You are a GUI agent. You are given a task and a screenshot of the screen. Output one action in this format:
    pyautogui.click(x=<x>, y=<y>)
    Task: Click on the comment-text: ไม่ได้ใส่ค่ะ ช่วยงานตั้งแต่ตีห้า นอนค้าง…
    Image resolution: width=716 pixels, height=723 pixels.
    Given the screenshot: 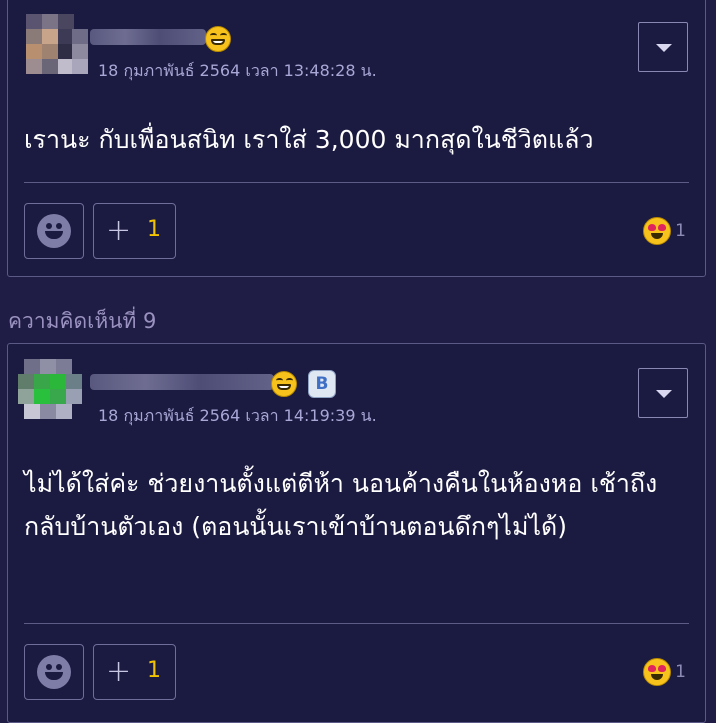 What is the action you would take?
    pyautogui.click(x=341, y=505)
    